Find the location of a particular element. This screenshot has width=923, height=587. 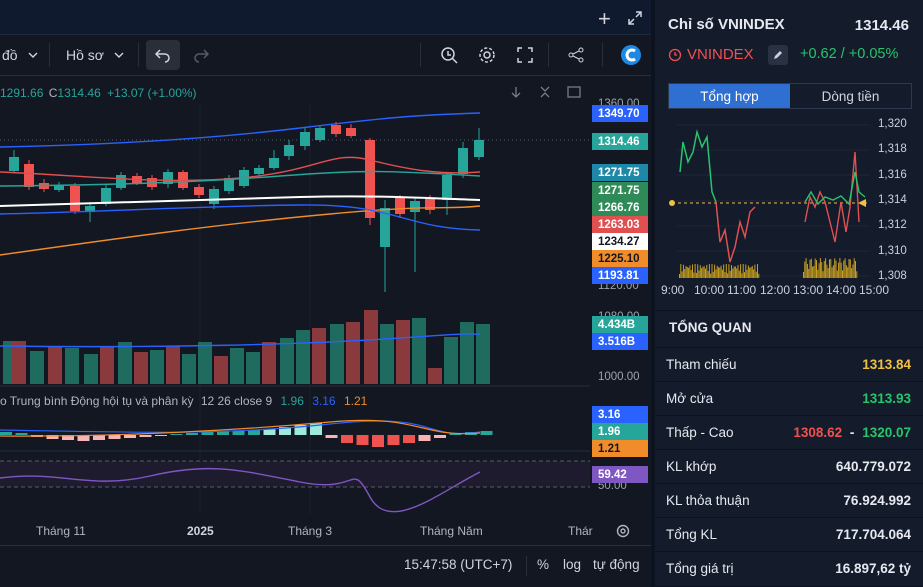

edit-button is located at coordinates (778, 55).